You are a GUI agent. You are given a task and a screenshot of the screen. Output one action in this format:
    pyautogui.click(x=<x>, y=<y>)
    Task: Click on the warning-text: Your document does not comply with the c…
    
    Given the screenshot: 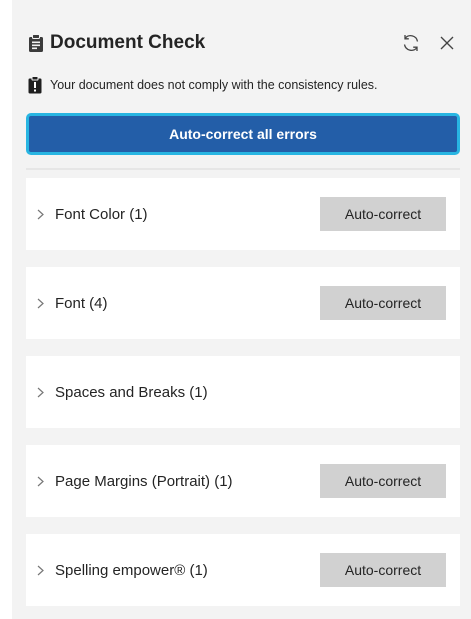 What is the action you would take?
    pyautogui.click(x=214, y=85)
    